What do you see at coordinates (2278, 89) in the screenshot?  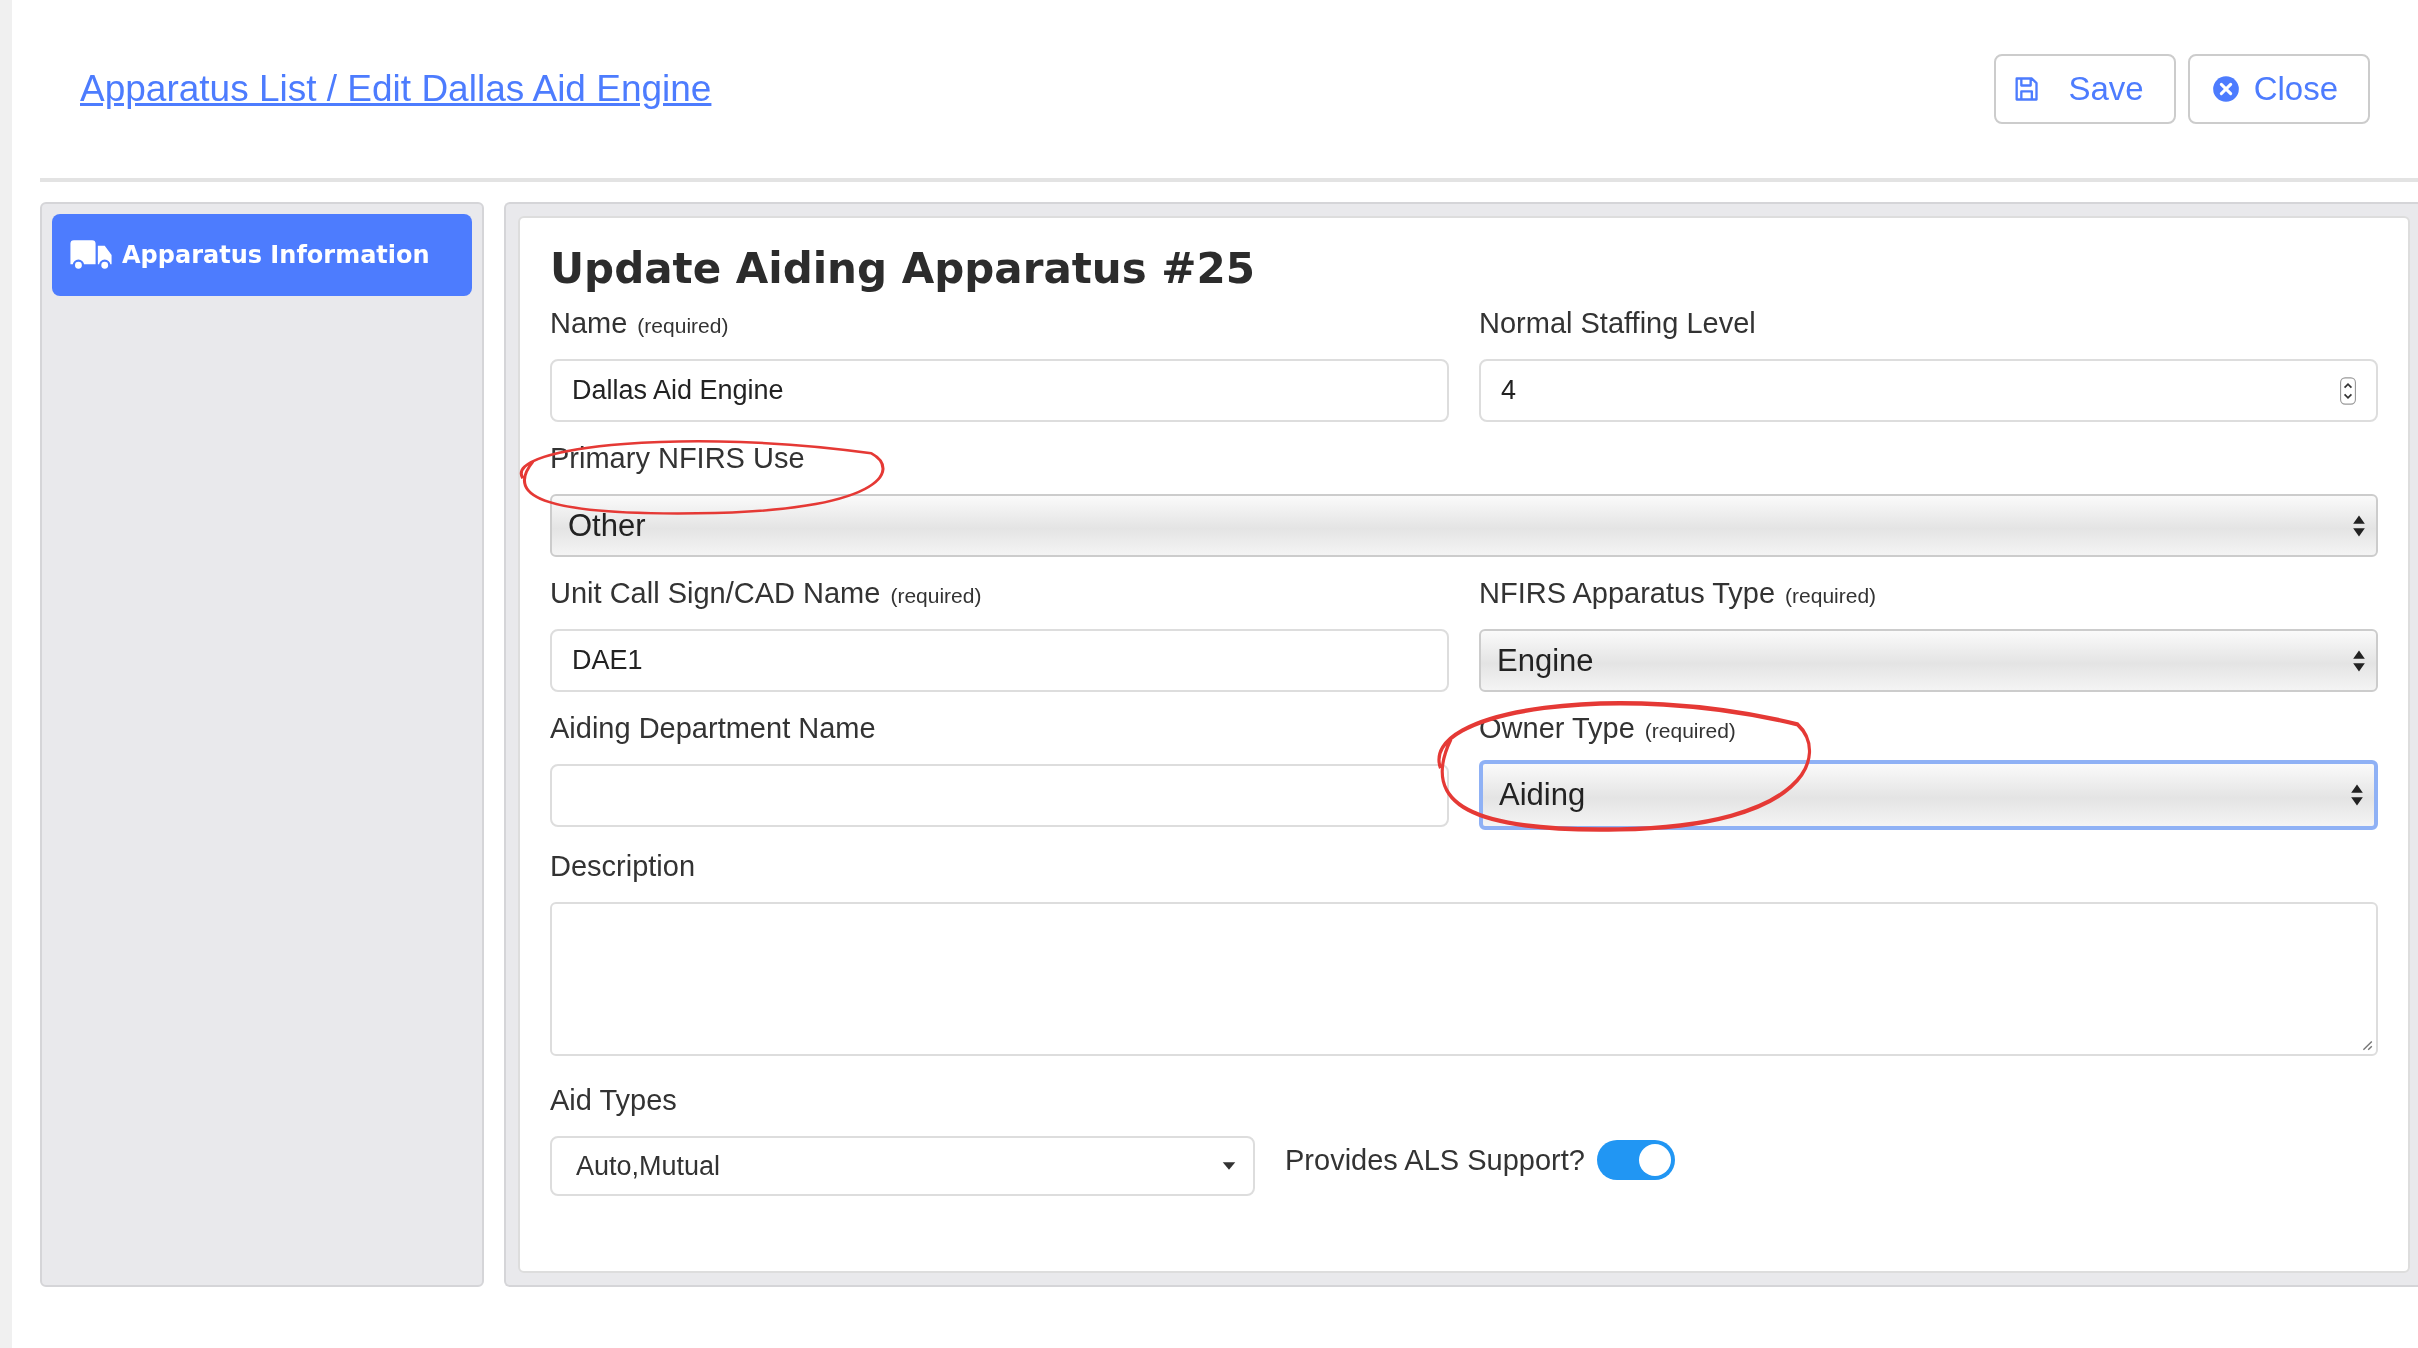 I see `close-button: Close` at bounding box center [2278, 89].